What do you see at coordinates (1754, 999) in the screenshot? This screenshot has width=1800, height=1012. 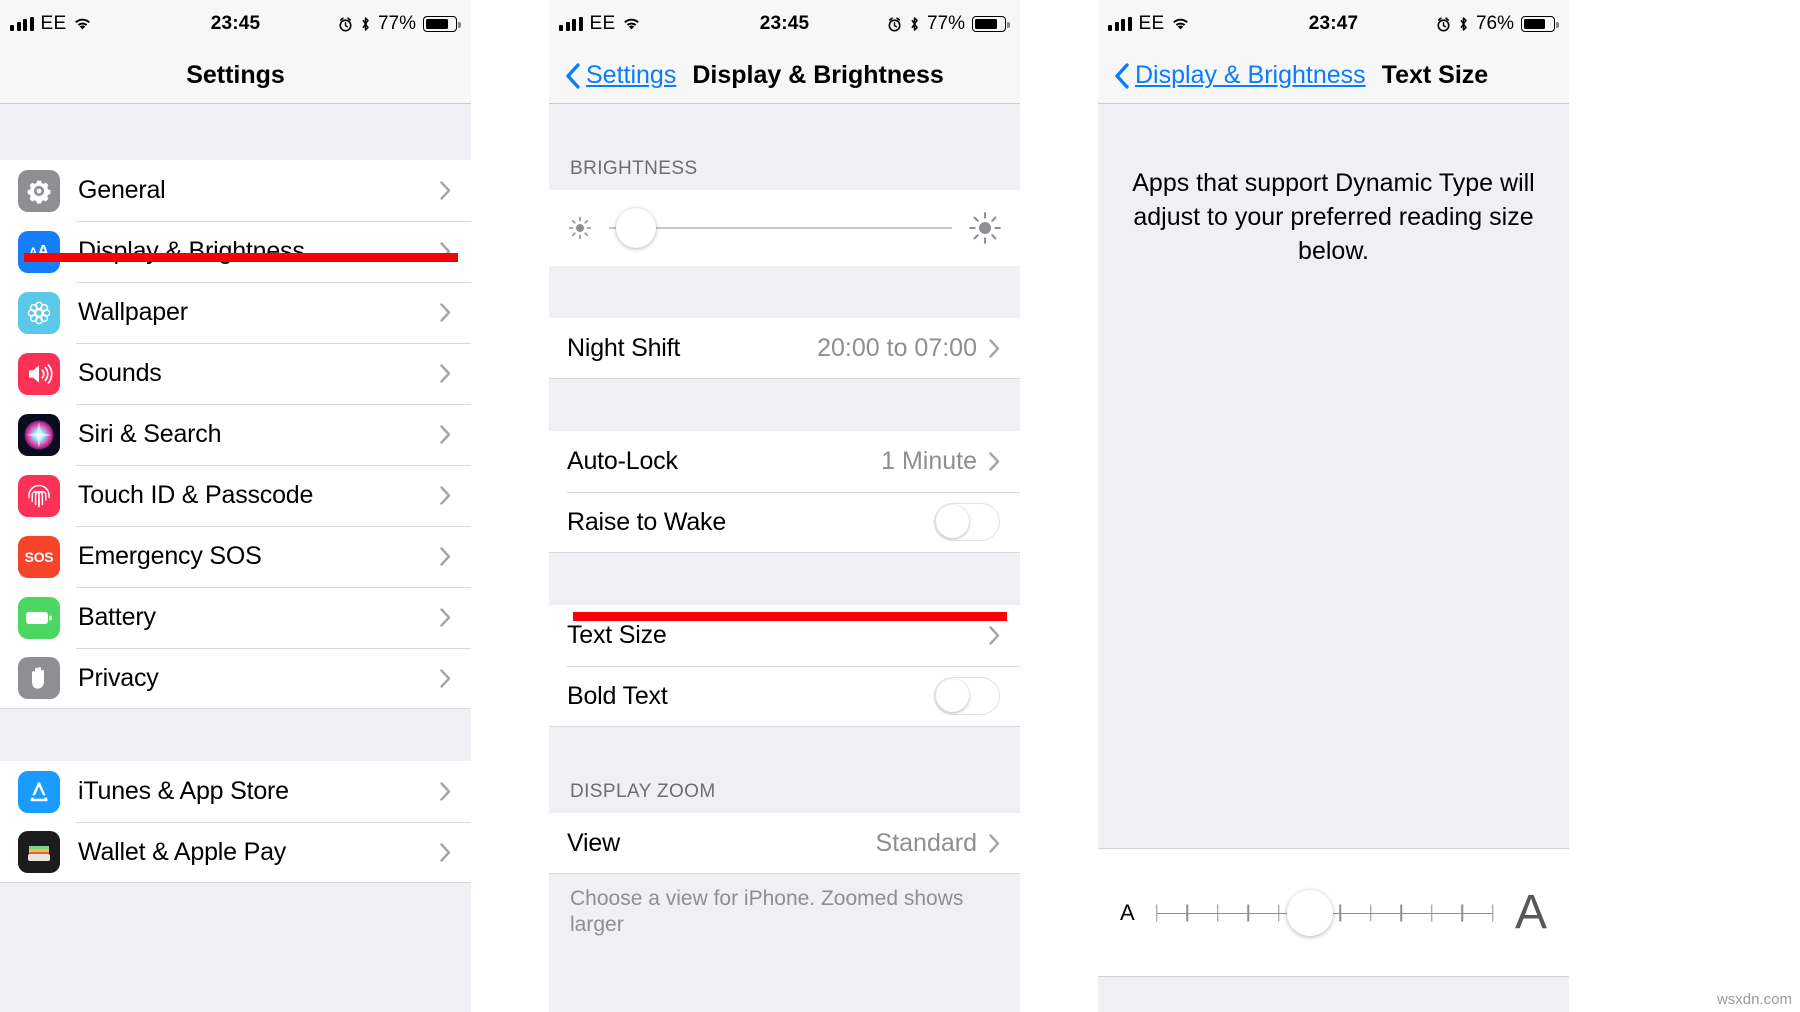 I see `watermark-label: wsxdn.com` at bounding box center [1754, 999].